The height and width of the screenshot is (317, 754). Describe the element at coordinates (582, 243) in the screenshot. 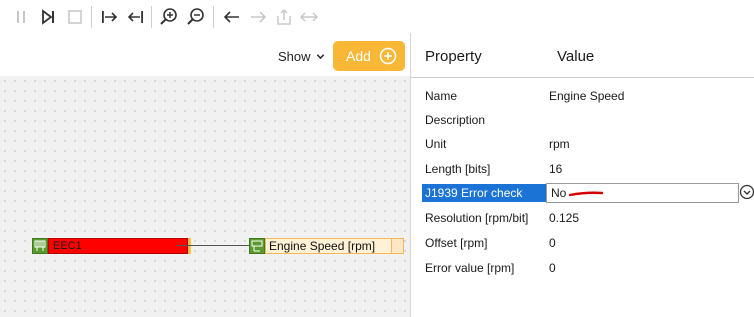

I see `property-row-offset: Offset [rpm] 0` at that location.